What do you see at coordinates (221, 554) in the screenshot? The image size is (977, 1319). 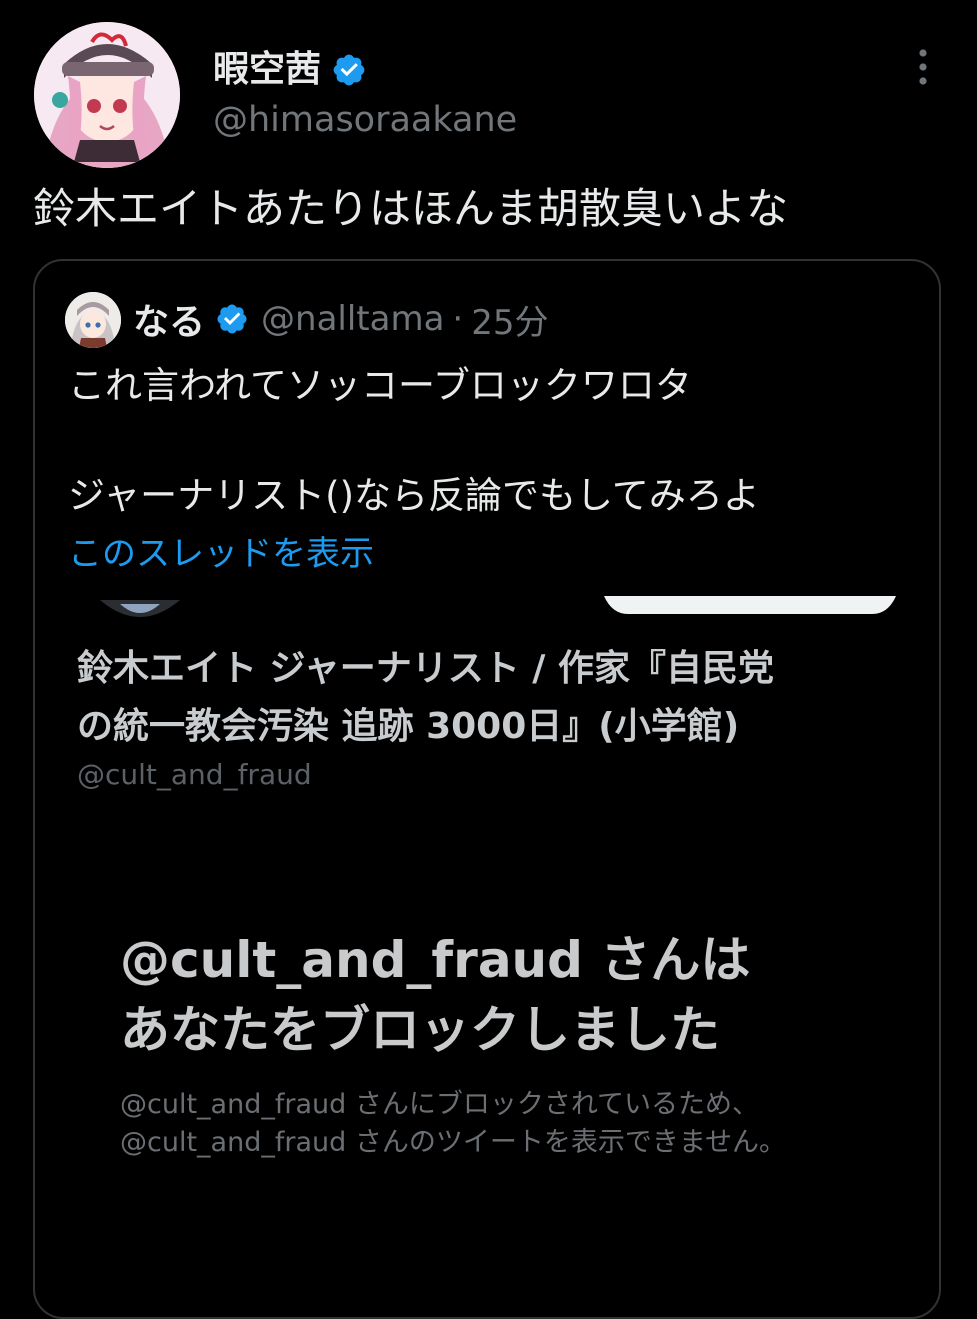 I see `show-thread-link: このスレッドを表示` at bounding box center [221, 554].